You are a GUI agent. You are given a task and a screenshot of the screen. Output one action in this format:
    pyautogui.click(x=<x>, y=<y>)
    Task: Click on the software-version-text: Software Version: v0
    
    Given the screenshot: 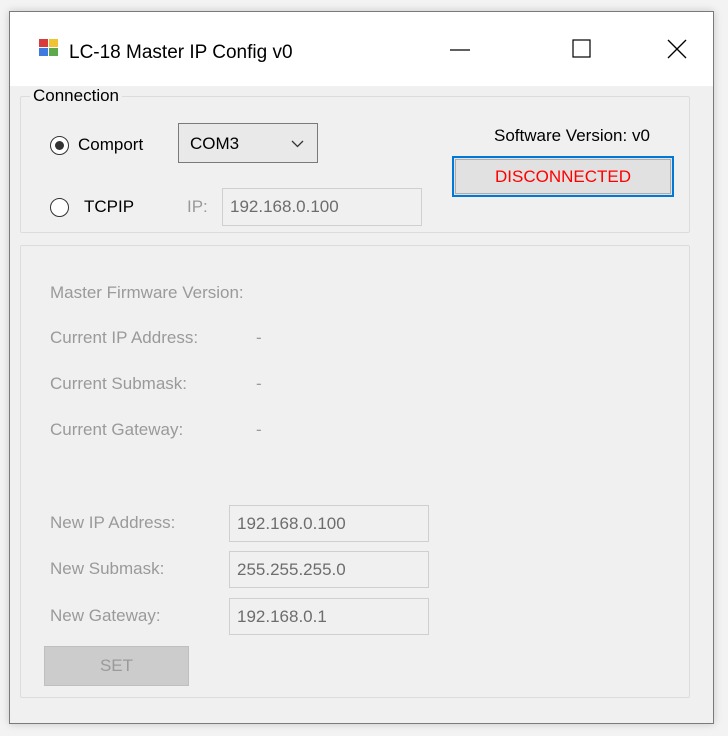 What is the action you would take?
    pyautogui.click(x=572, y=135)
    